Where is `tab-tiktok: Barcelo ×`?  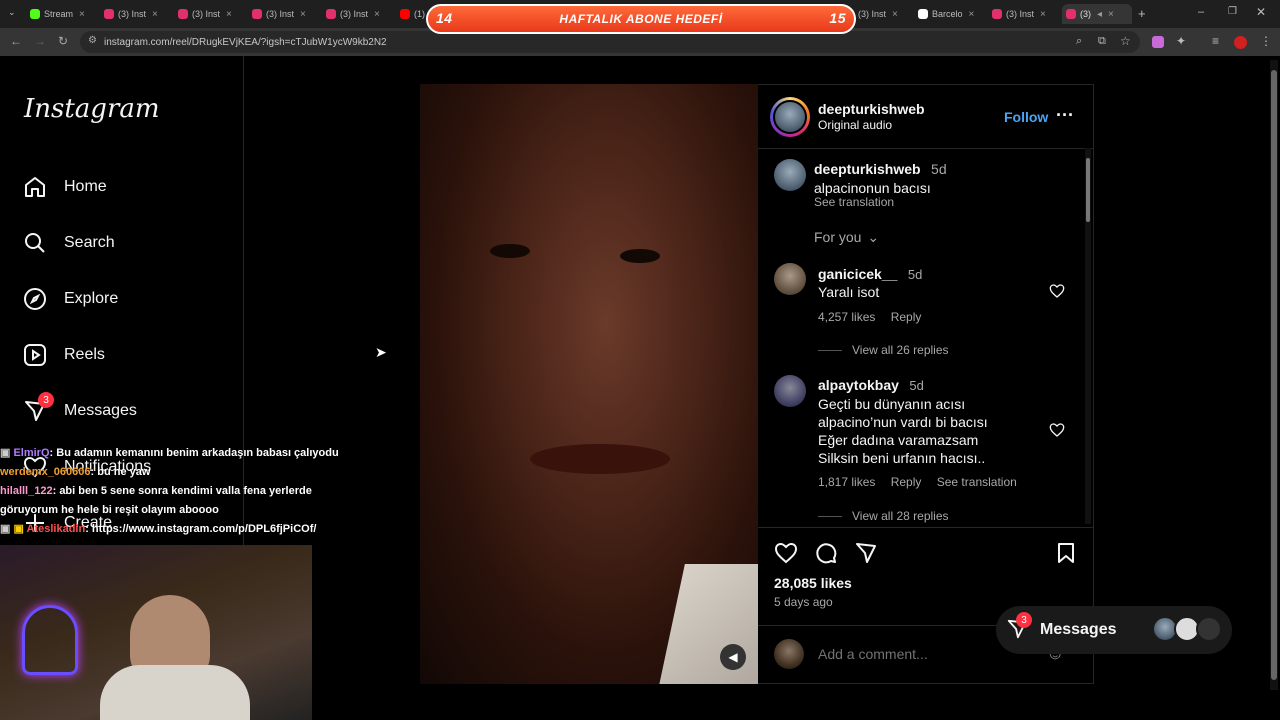
tab-tiktok: Barcelo × is located at coordinates (950, 14).